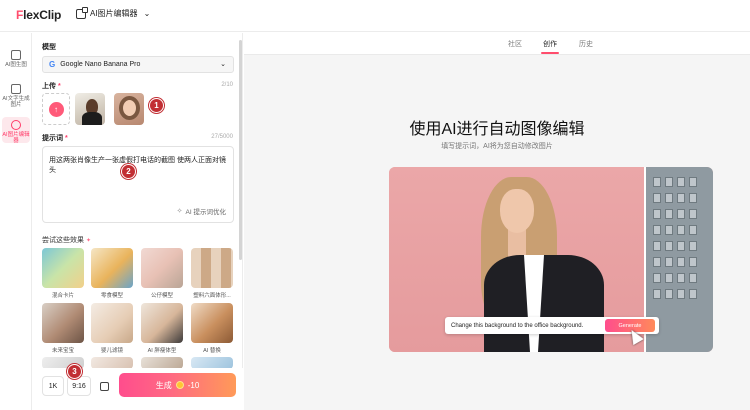  What do you see at coordinates (66, 240) in the screenshot?
I see `effects-label: 尝试这些效果 ✦` at bounding box center [66, 240].